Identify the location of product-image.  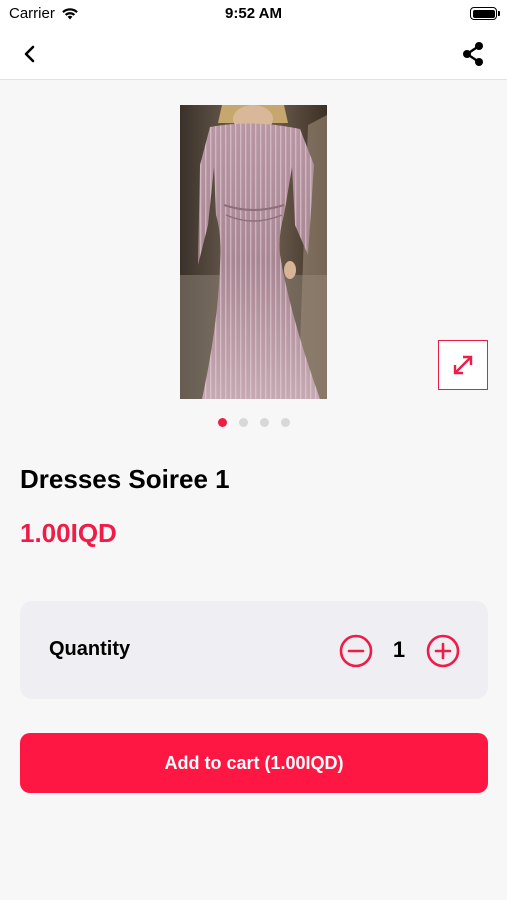
(253, 252).